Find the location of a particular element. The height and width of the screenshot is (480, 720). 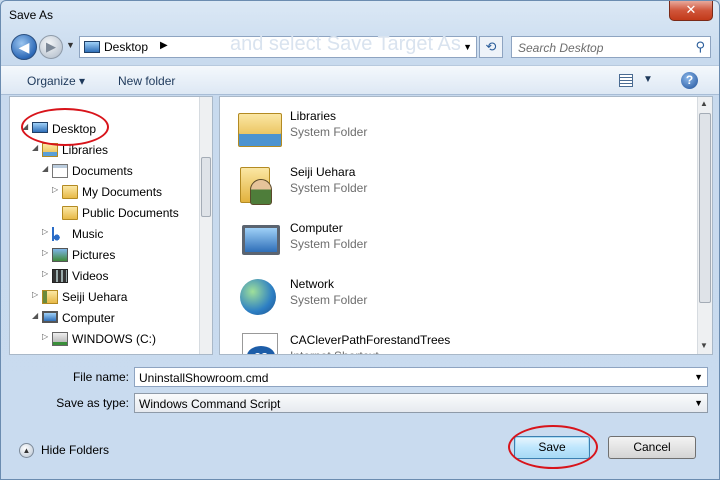

file-name: Libraries is located at coordinates (313, 116).